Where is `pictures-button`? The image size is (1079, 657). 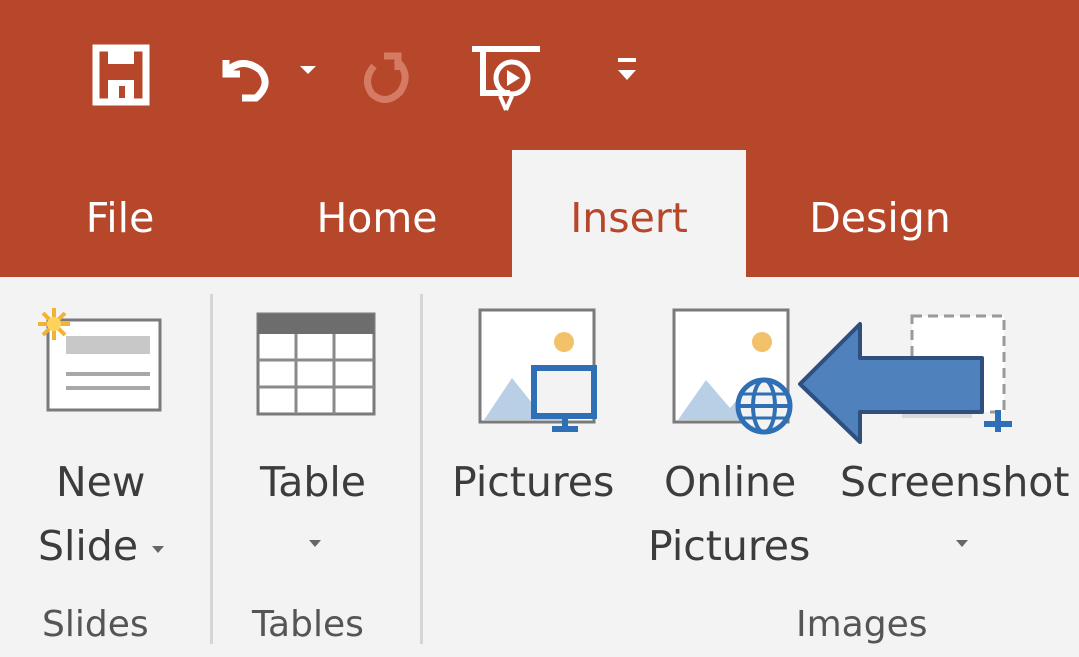
pictures-button is located at coordinates (542, 374).